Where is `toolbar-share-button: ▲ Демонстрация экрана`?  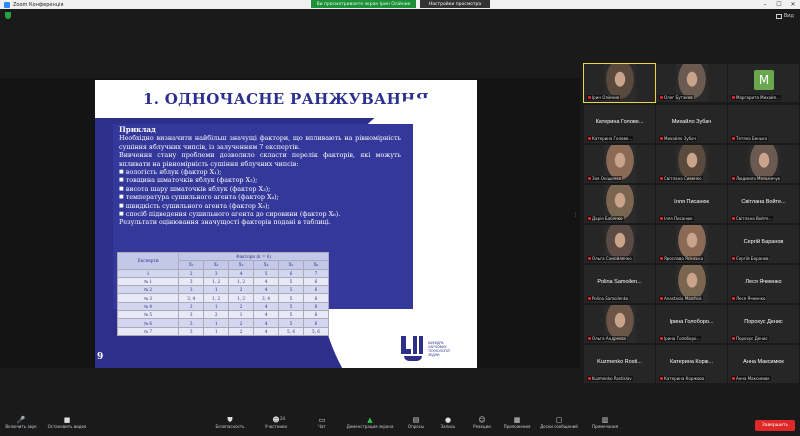
toolbar-share-button: ▲ Демонстрация экрана is located at coordinates (370, 422).